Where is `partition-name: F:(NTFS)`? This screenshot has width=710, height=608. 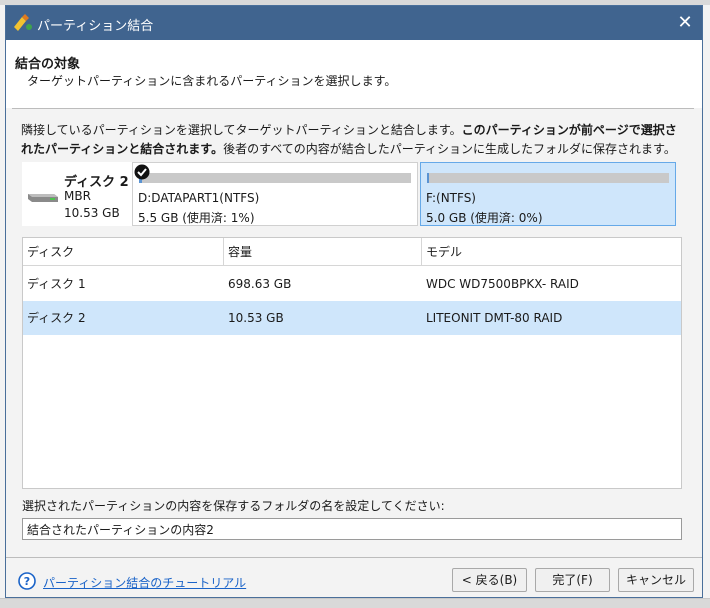 partition-name: F:(NTFS) is located at coordinates (451, 198).